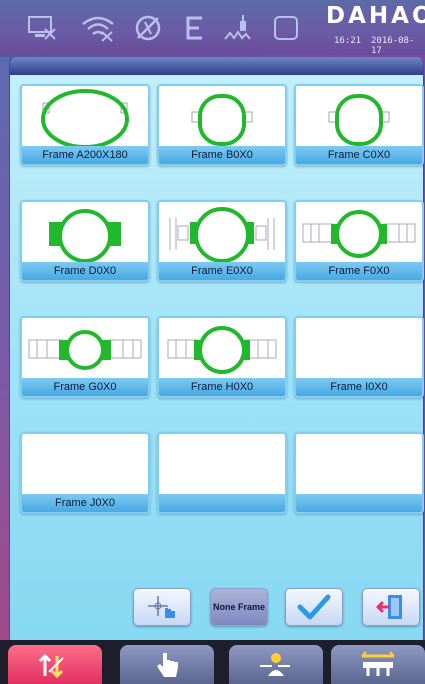  Describe the element at coordinates (240, 27) in the screenshot. I see `pen-signal-icon` at that location.